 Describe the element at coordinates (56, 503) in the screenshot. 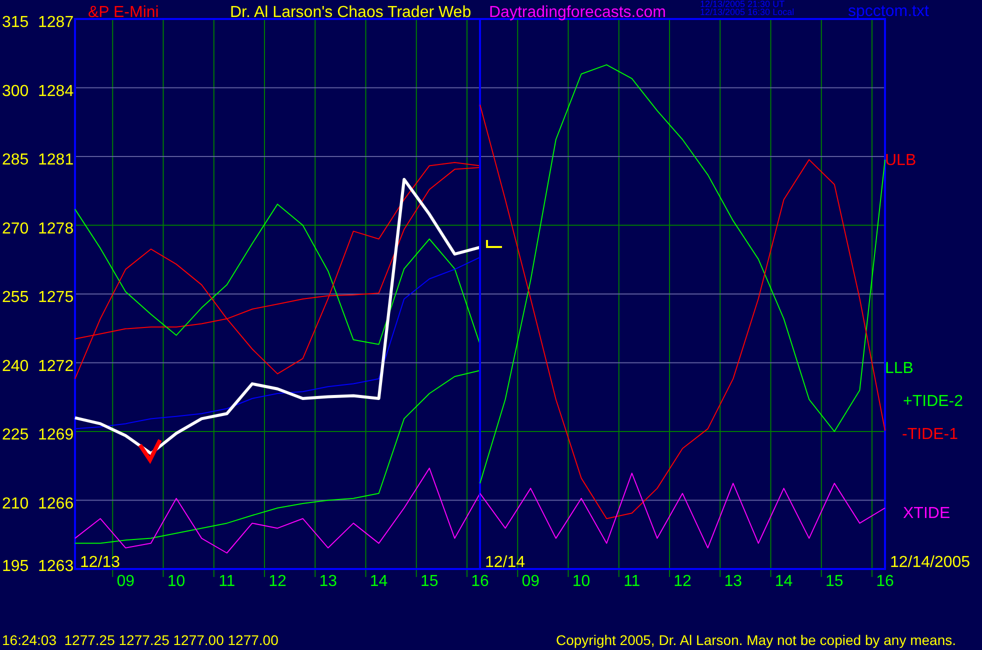

I see `axis-label: 1266` at that location.